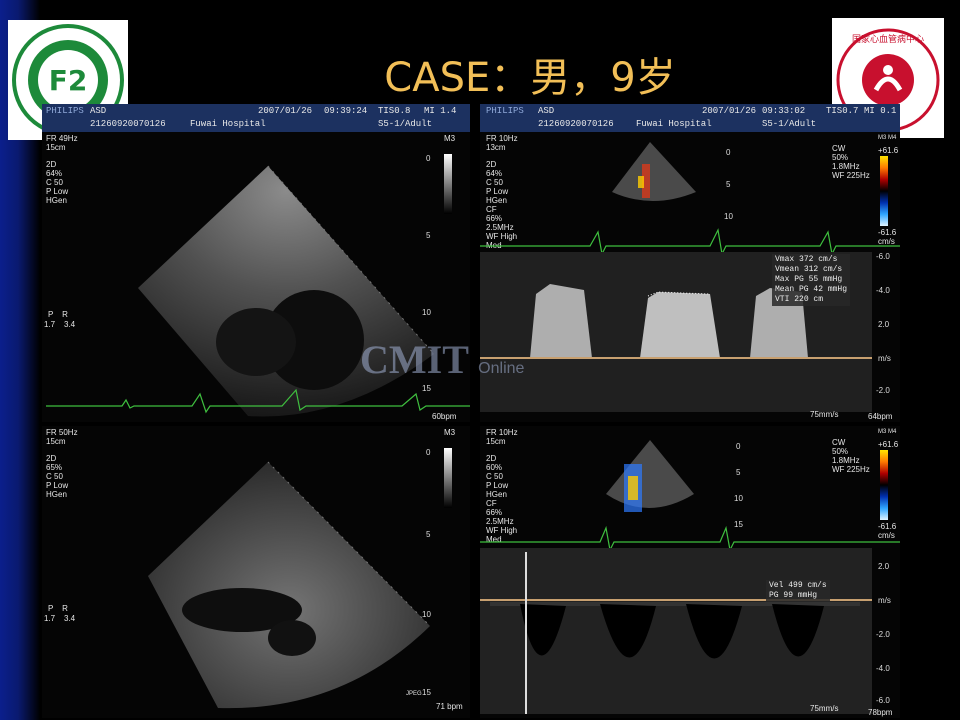 The image size is (960, 720). I want to click on sector-scan, so click(289, 585).